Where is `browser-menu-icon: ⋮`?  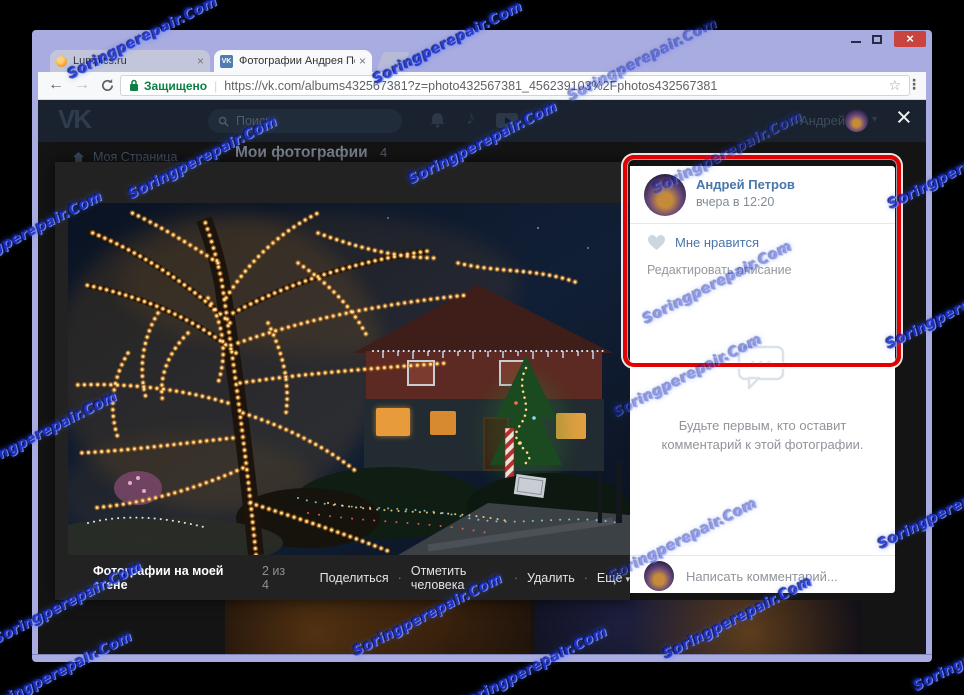 browser-menu-icon: ⋮ is located at coordinates (914, 84).